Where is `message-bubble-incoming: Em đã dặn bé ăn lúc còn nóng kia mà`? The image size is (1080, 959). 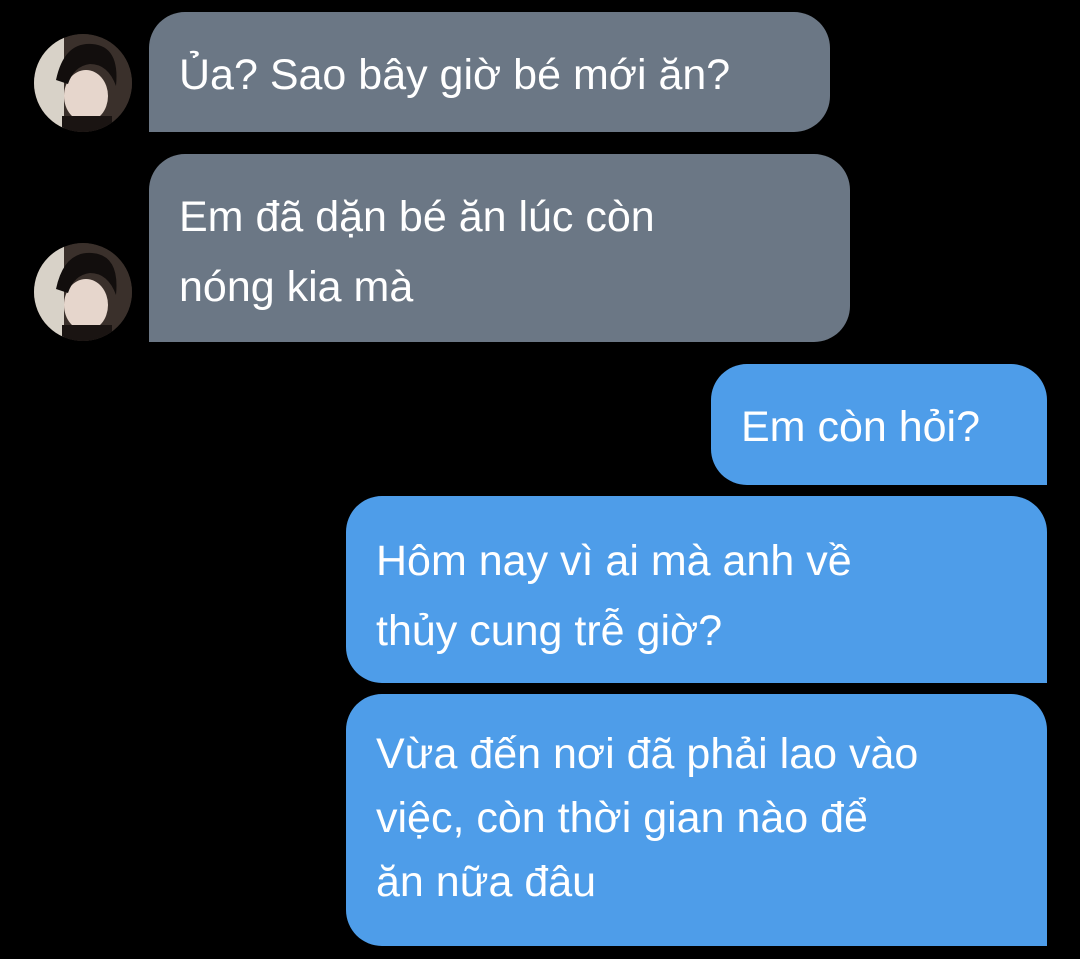
message-bubble-incoming: Em đã dặn bé ăn lúc còn nóng kia mà is located at coordinates (499, 248).